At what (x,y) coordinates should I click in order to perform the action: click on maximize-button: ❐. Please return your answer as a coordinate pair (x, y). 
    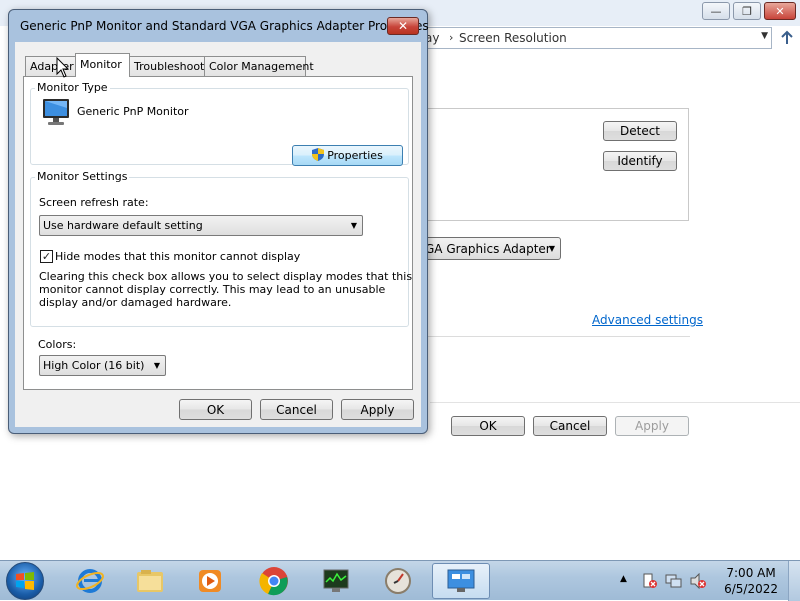
    Looking at the image, I should click on (747, 11).